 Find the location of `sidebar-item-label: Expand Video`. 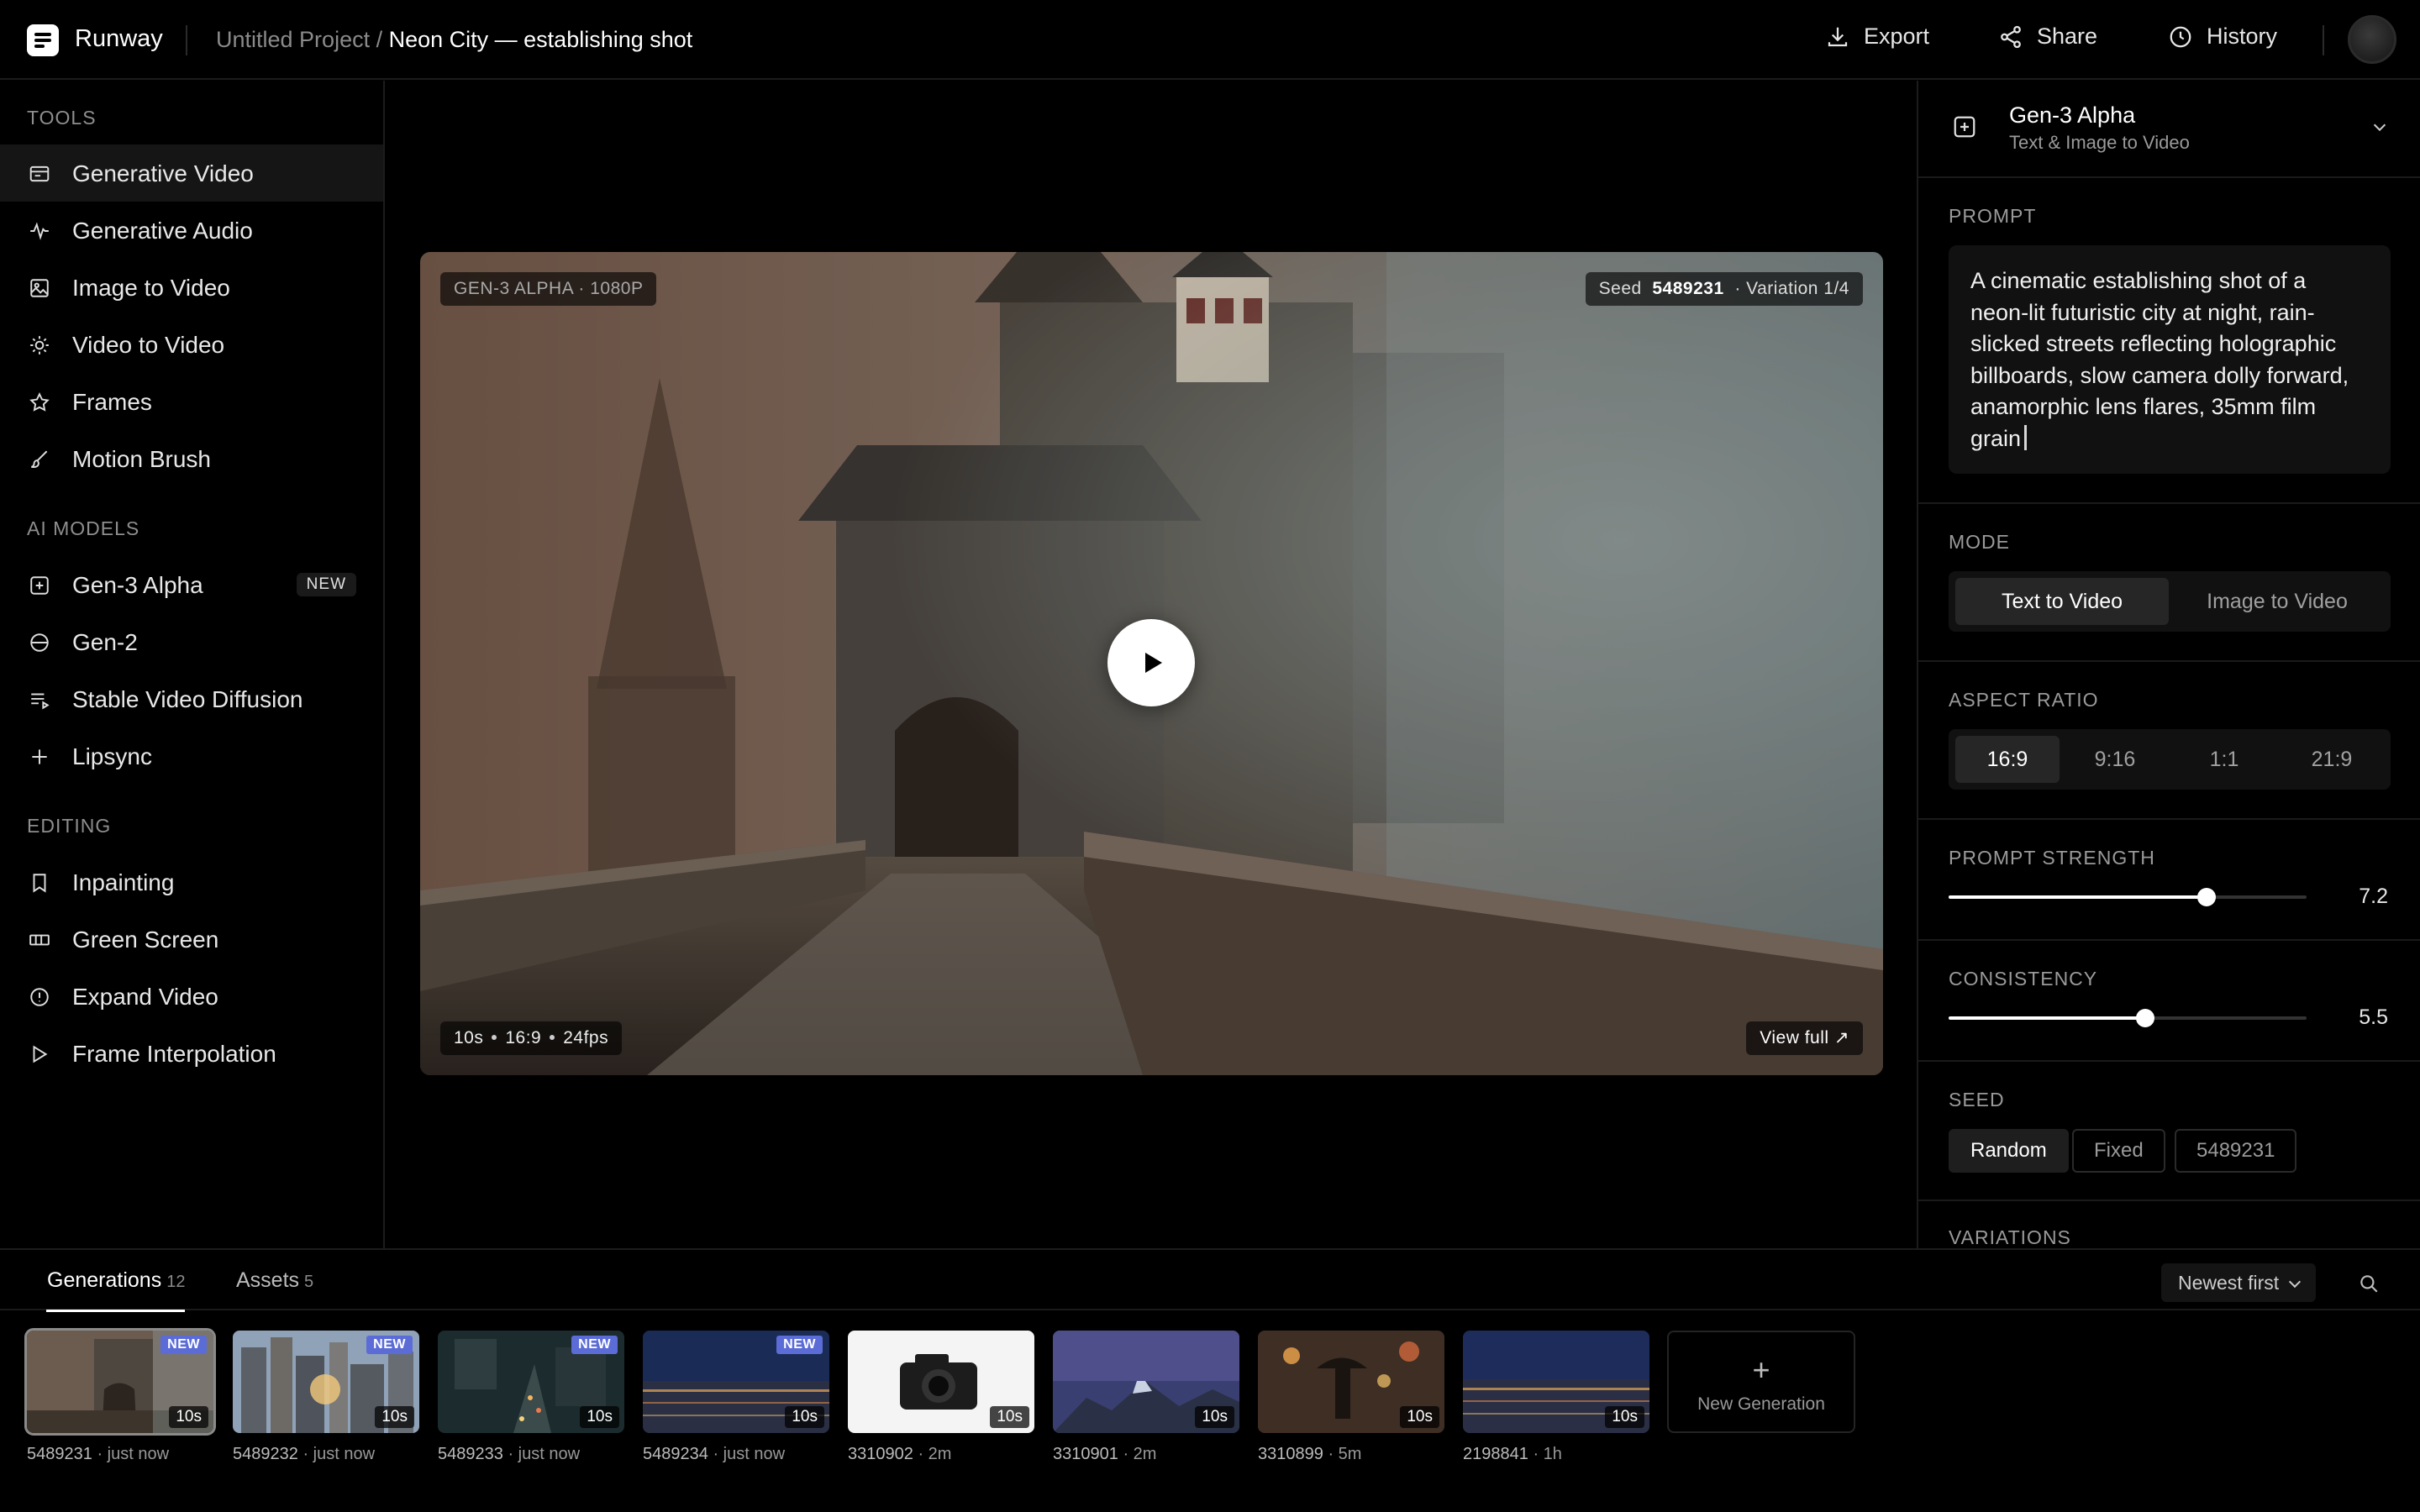

sidebar-item-label: Expand Video is located at coordinates (145, 997).